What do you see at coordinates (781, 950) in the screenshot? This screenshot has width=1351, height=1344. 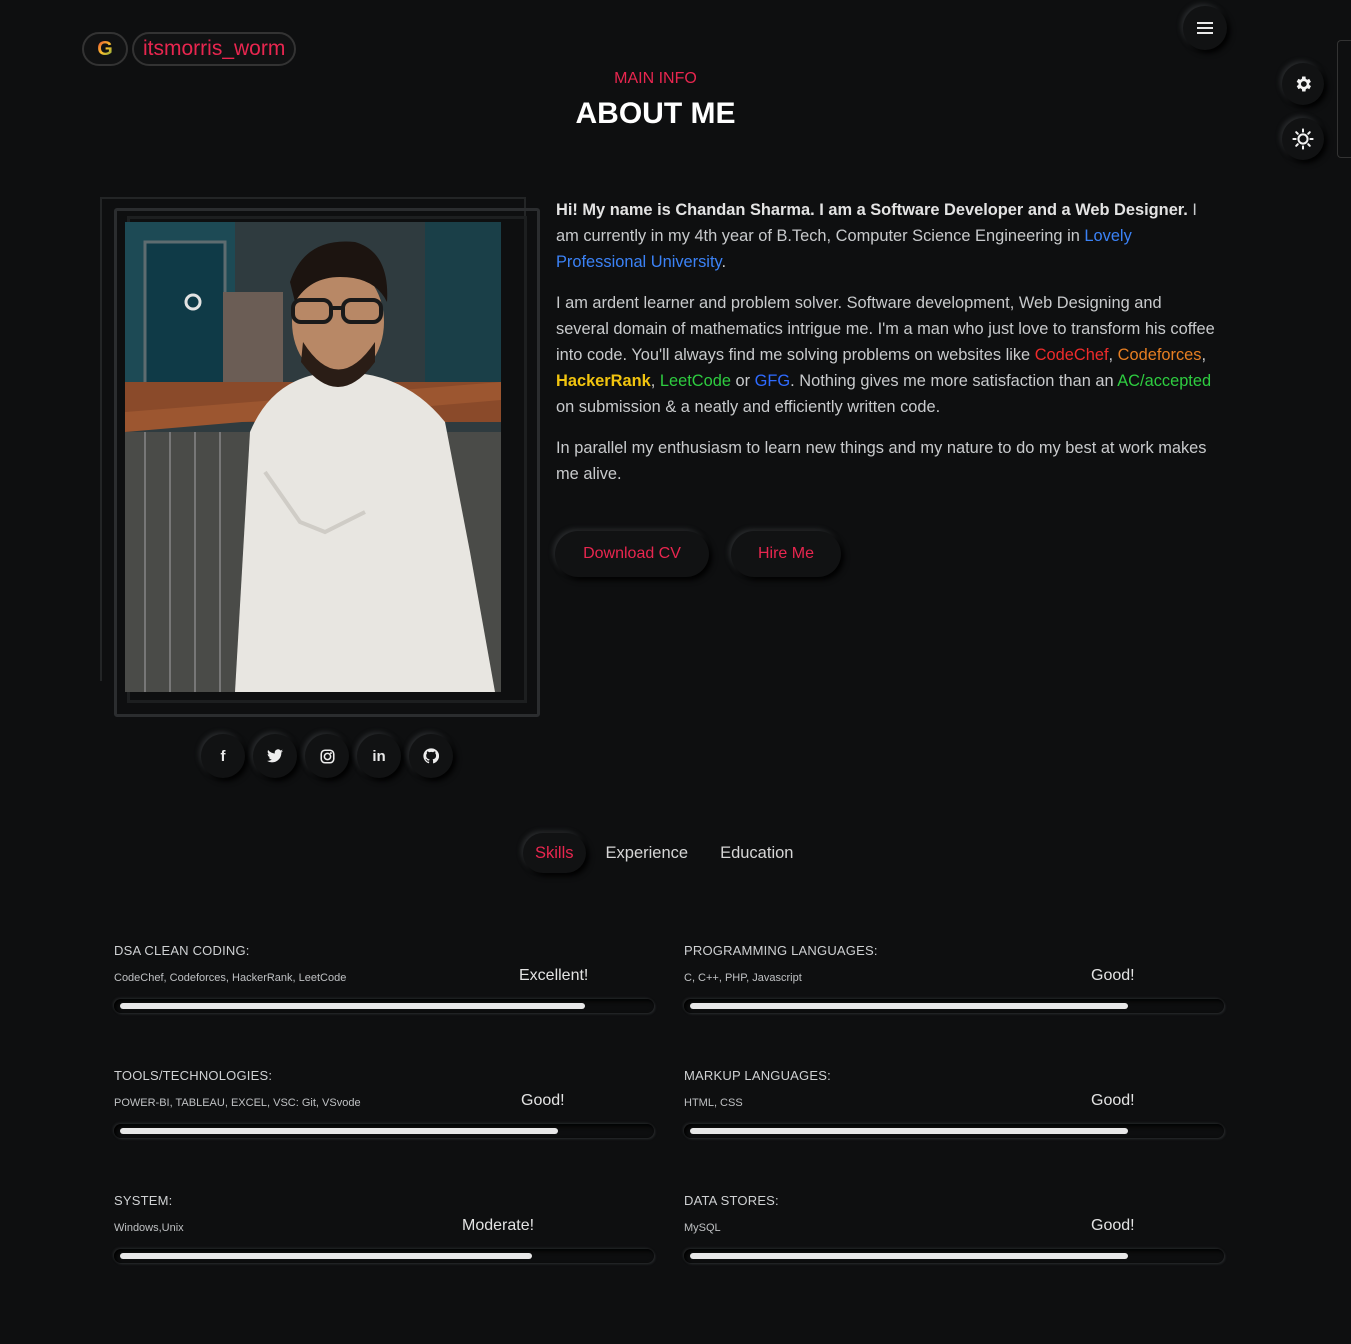 I see `skill-title: PROGRAMMING LANGUAGES:` at bounding box center [781, 950].